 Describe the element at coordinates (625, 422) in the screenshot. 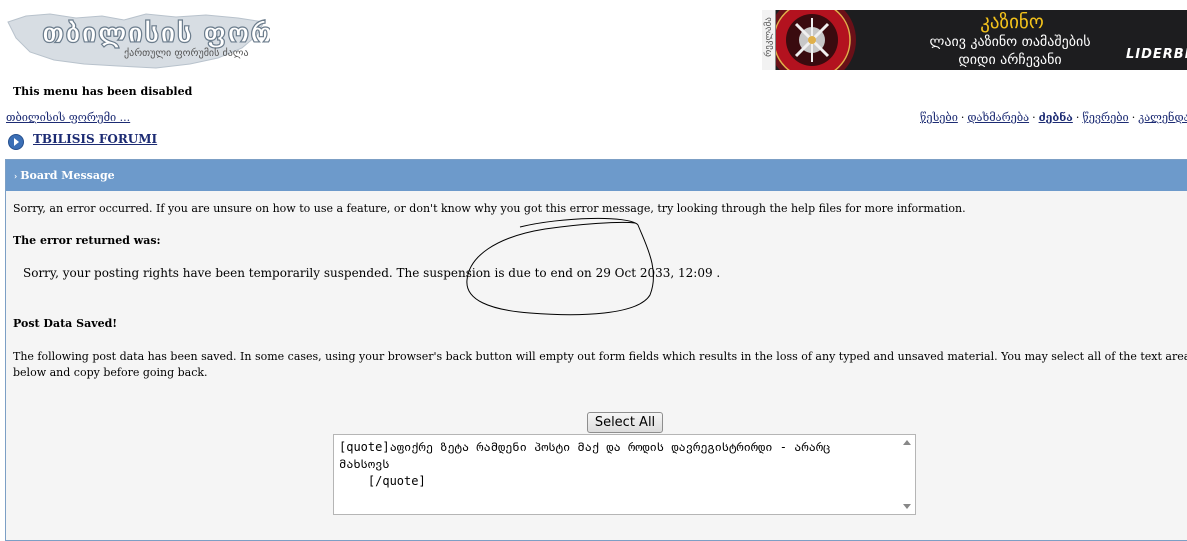

I see `select-all-button: Select All` at that location.